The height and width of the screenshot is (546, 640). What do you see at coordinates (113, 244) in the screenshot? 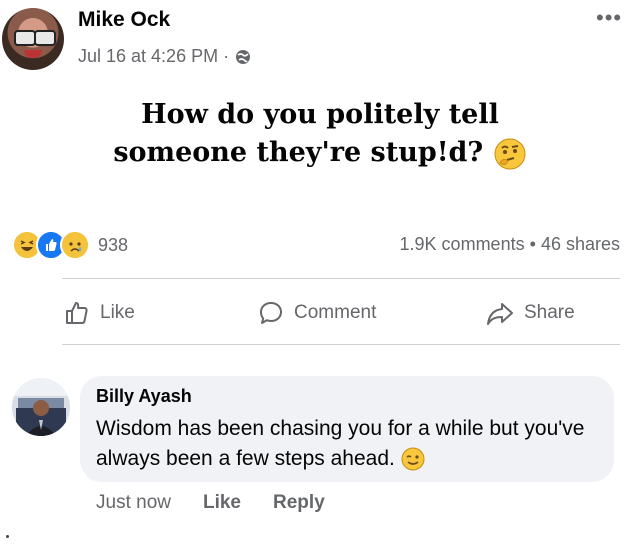
I see `reaction-count: 938` at bounding box center [113, 244].